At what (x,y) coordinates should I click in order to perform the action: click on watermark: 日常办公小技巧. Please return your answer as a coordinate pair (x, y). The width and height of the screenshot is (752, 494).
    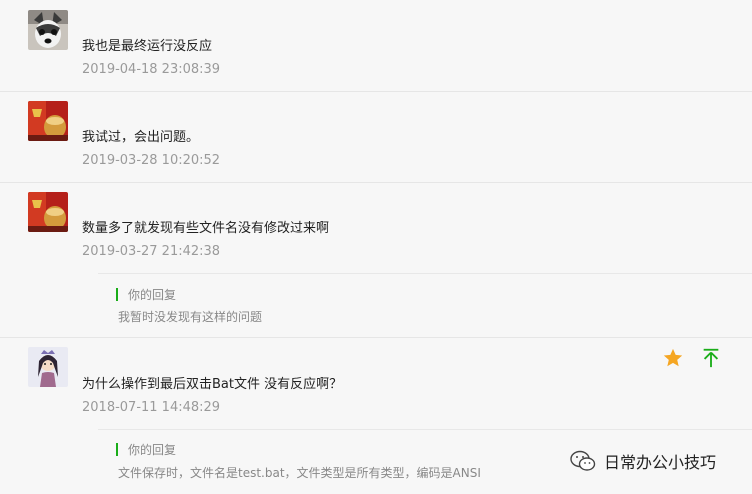
    Looking at the image, I should click on (643, 461).